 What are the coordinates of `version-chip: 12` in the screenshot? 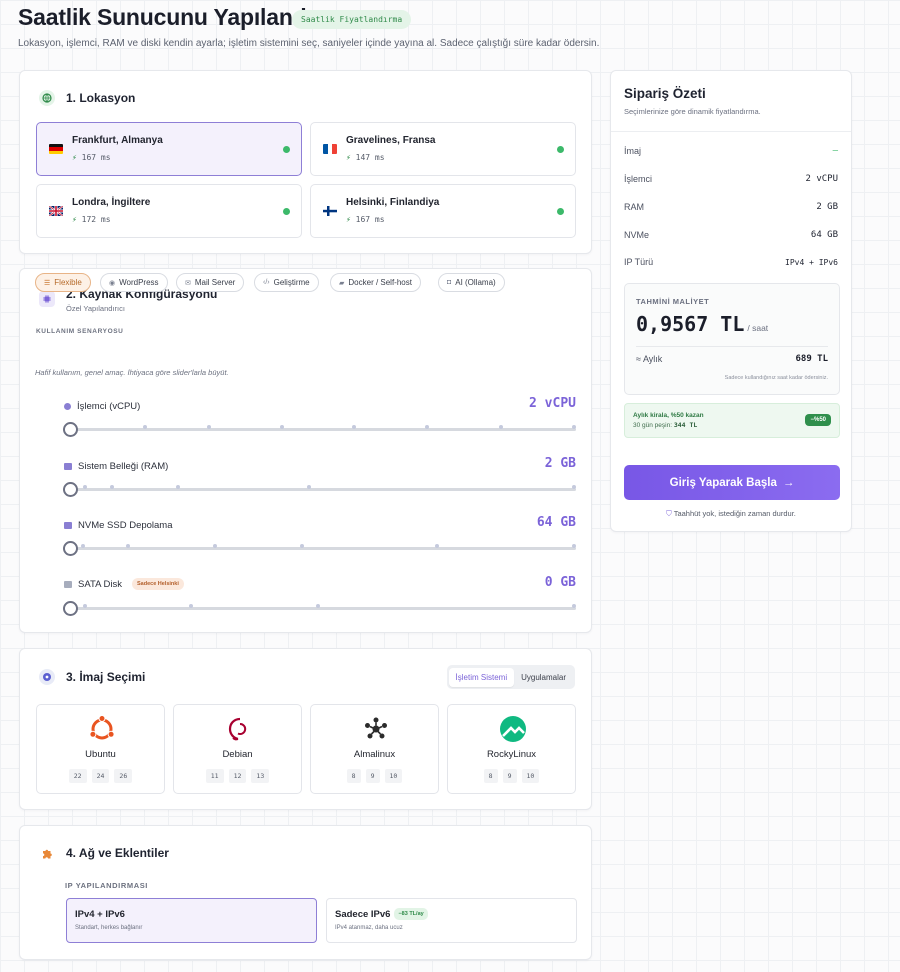 It's located at (237, 776).